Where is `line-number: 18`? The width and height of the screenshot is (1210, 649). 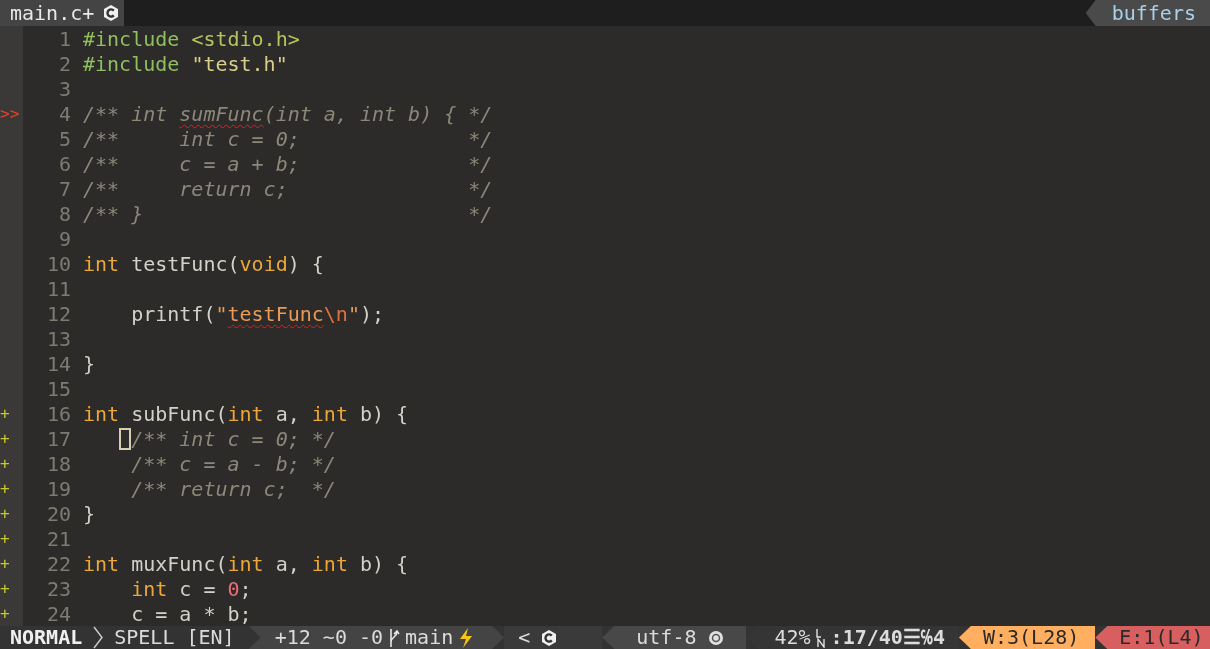
line-number: 18 is located at coordinates (58, 463).